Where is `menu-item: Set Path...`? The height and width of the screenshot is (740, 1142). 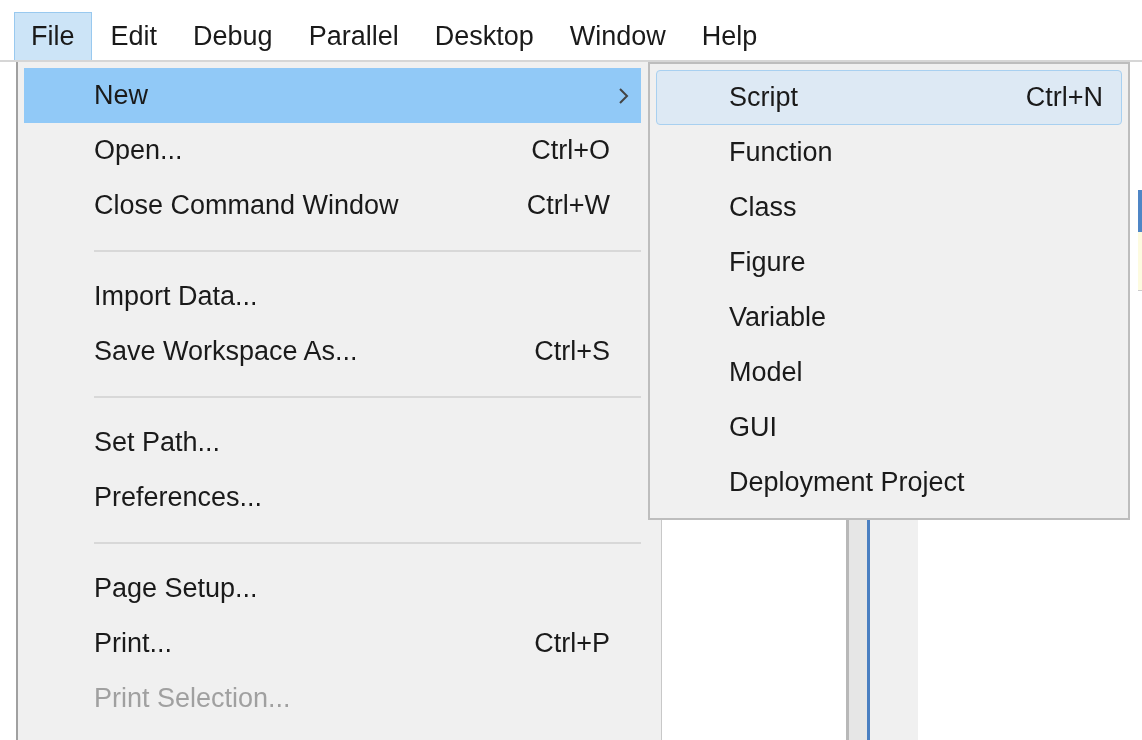
menu-item: Set Path... is located at coordinates (332, 442).